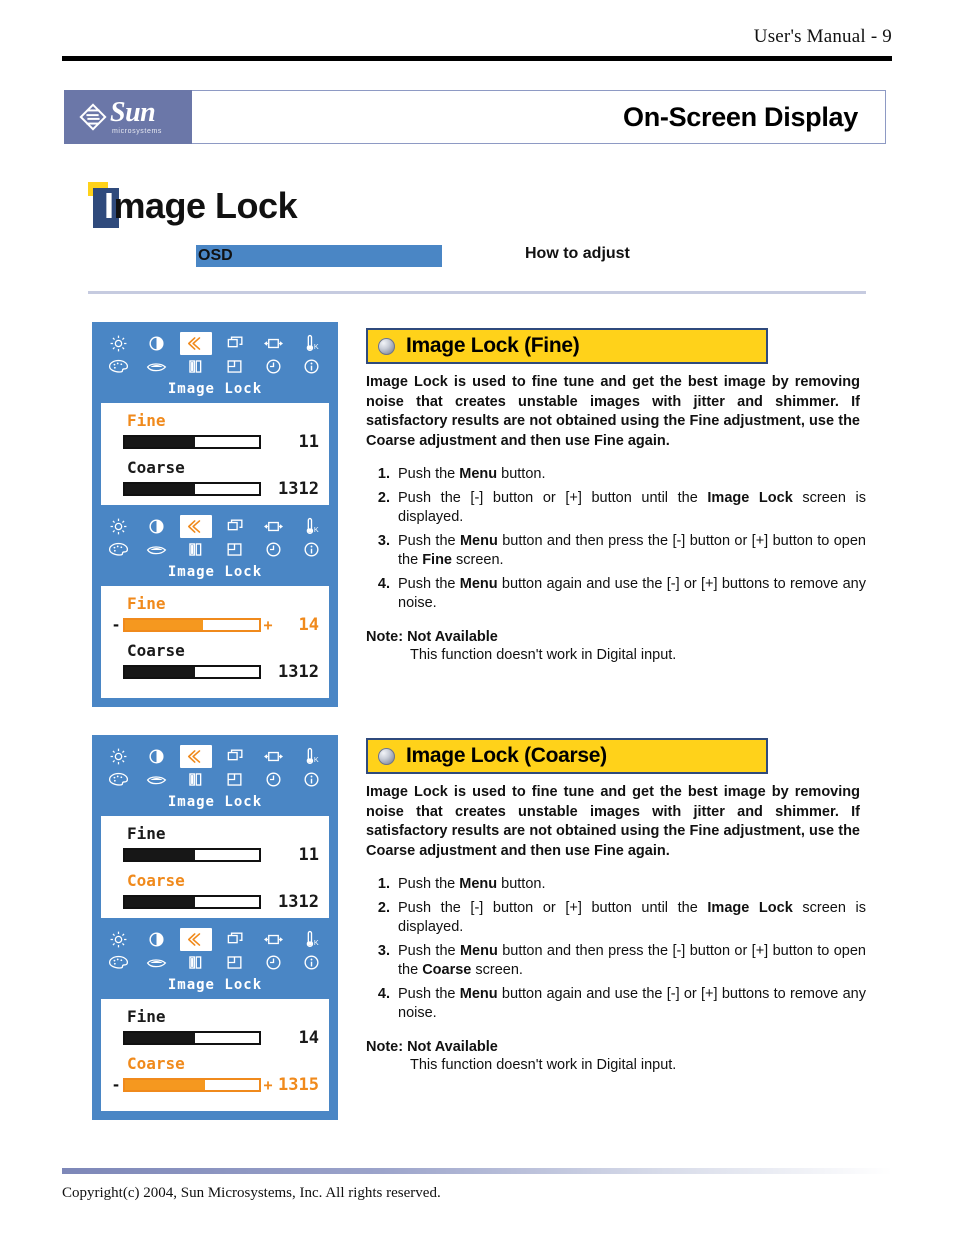 The width and height of the screenshot is (954, 1235). Describe the element at coordinates (308, 442) in the screenshot. I see `osd-value-fine: 11` at that location.